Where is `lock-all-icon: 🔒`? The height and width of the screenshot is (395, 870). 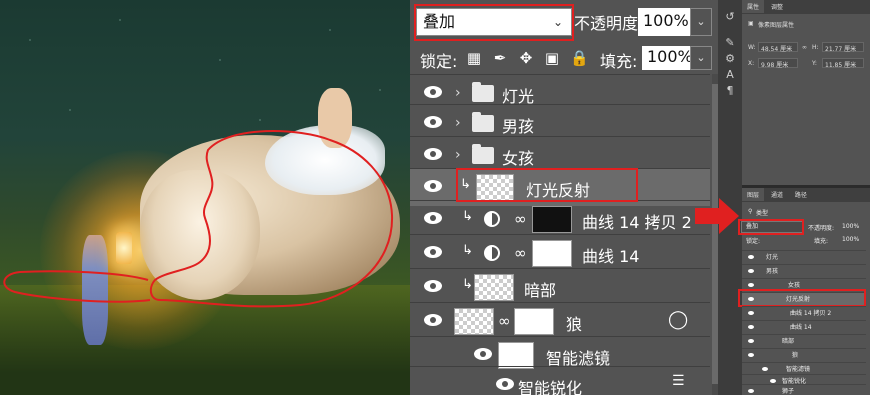 lock-all-icon: 🔒 is located at coordinates (579, 58).